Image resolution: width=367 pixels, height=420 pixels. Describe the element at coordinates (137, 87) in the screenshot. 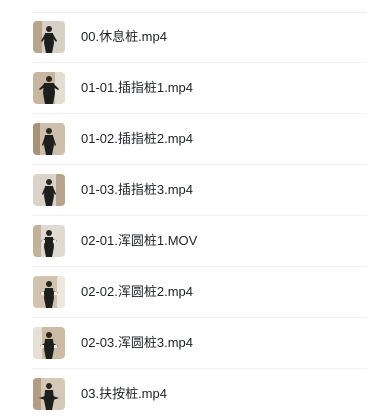

I see `file-name: 01-01.插指桩1.mp4` at that location.